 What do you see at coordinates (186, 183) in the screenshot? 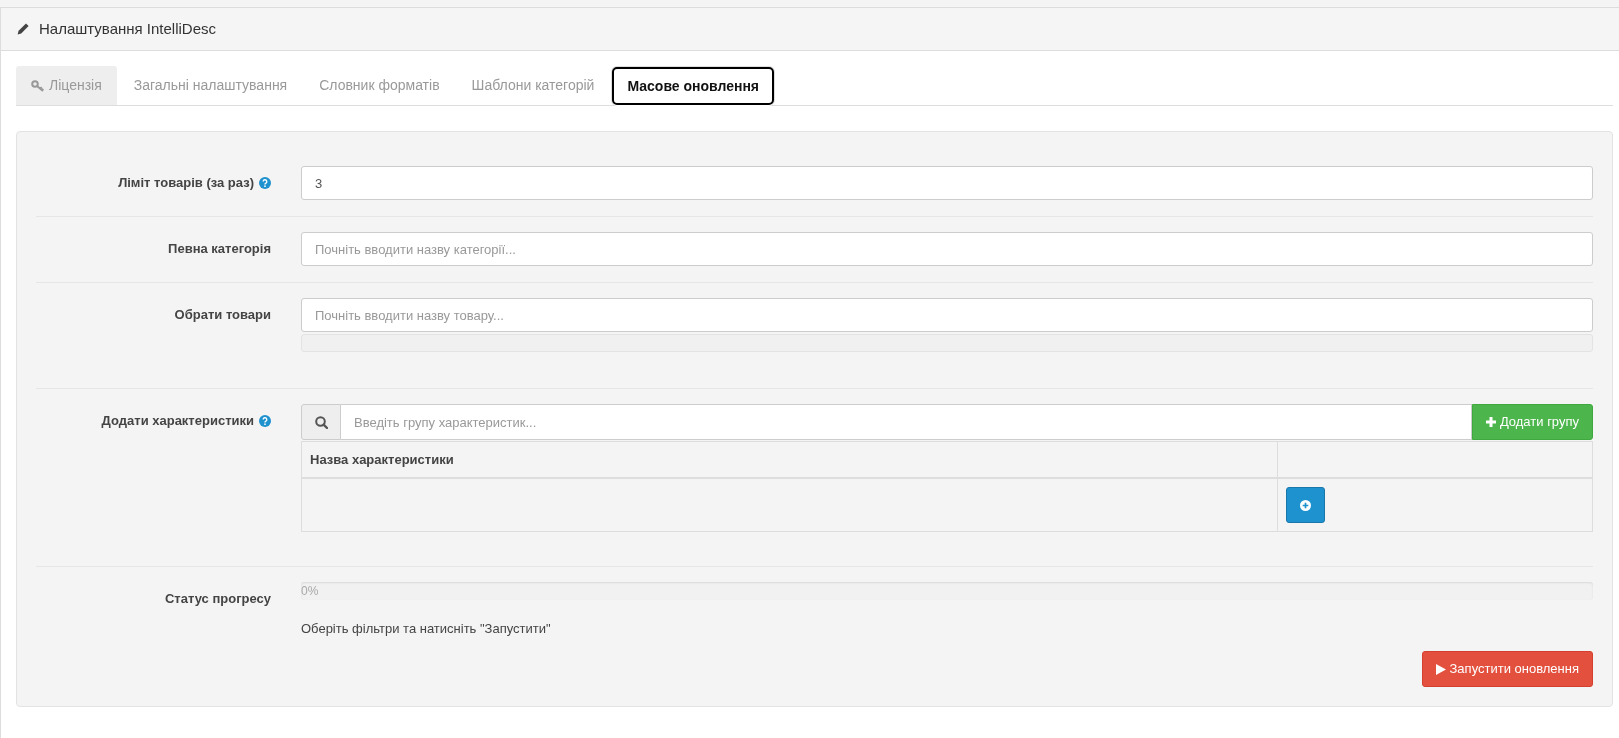
I see `field-label: Ліміт товарів (за раз)` at bounding box center [186, 183].